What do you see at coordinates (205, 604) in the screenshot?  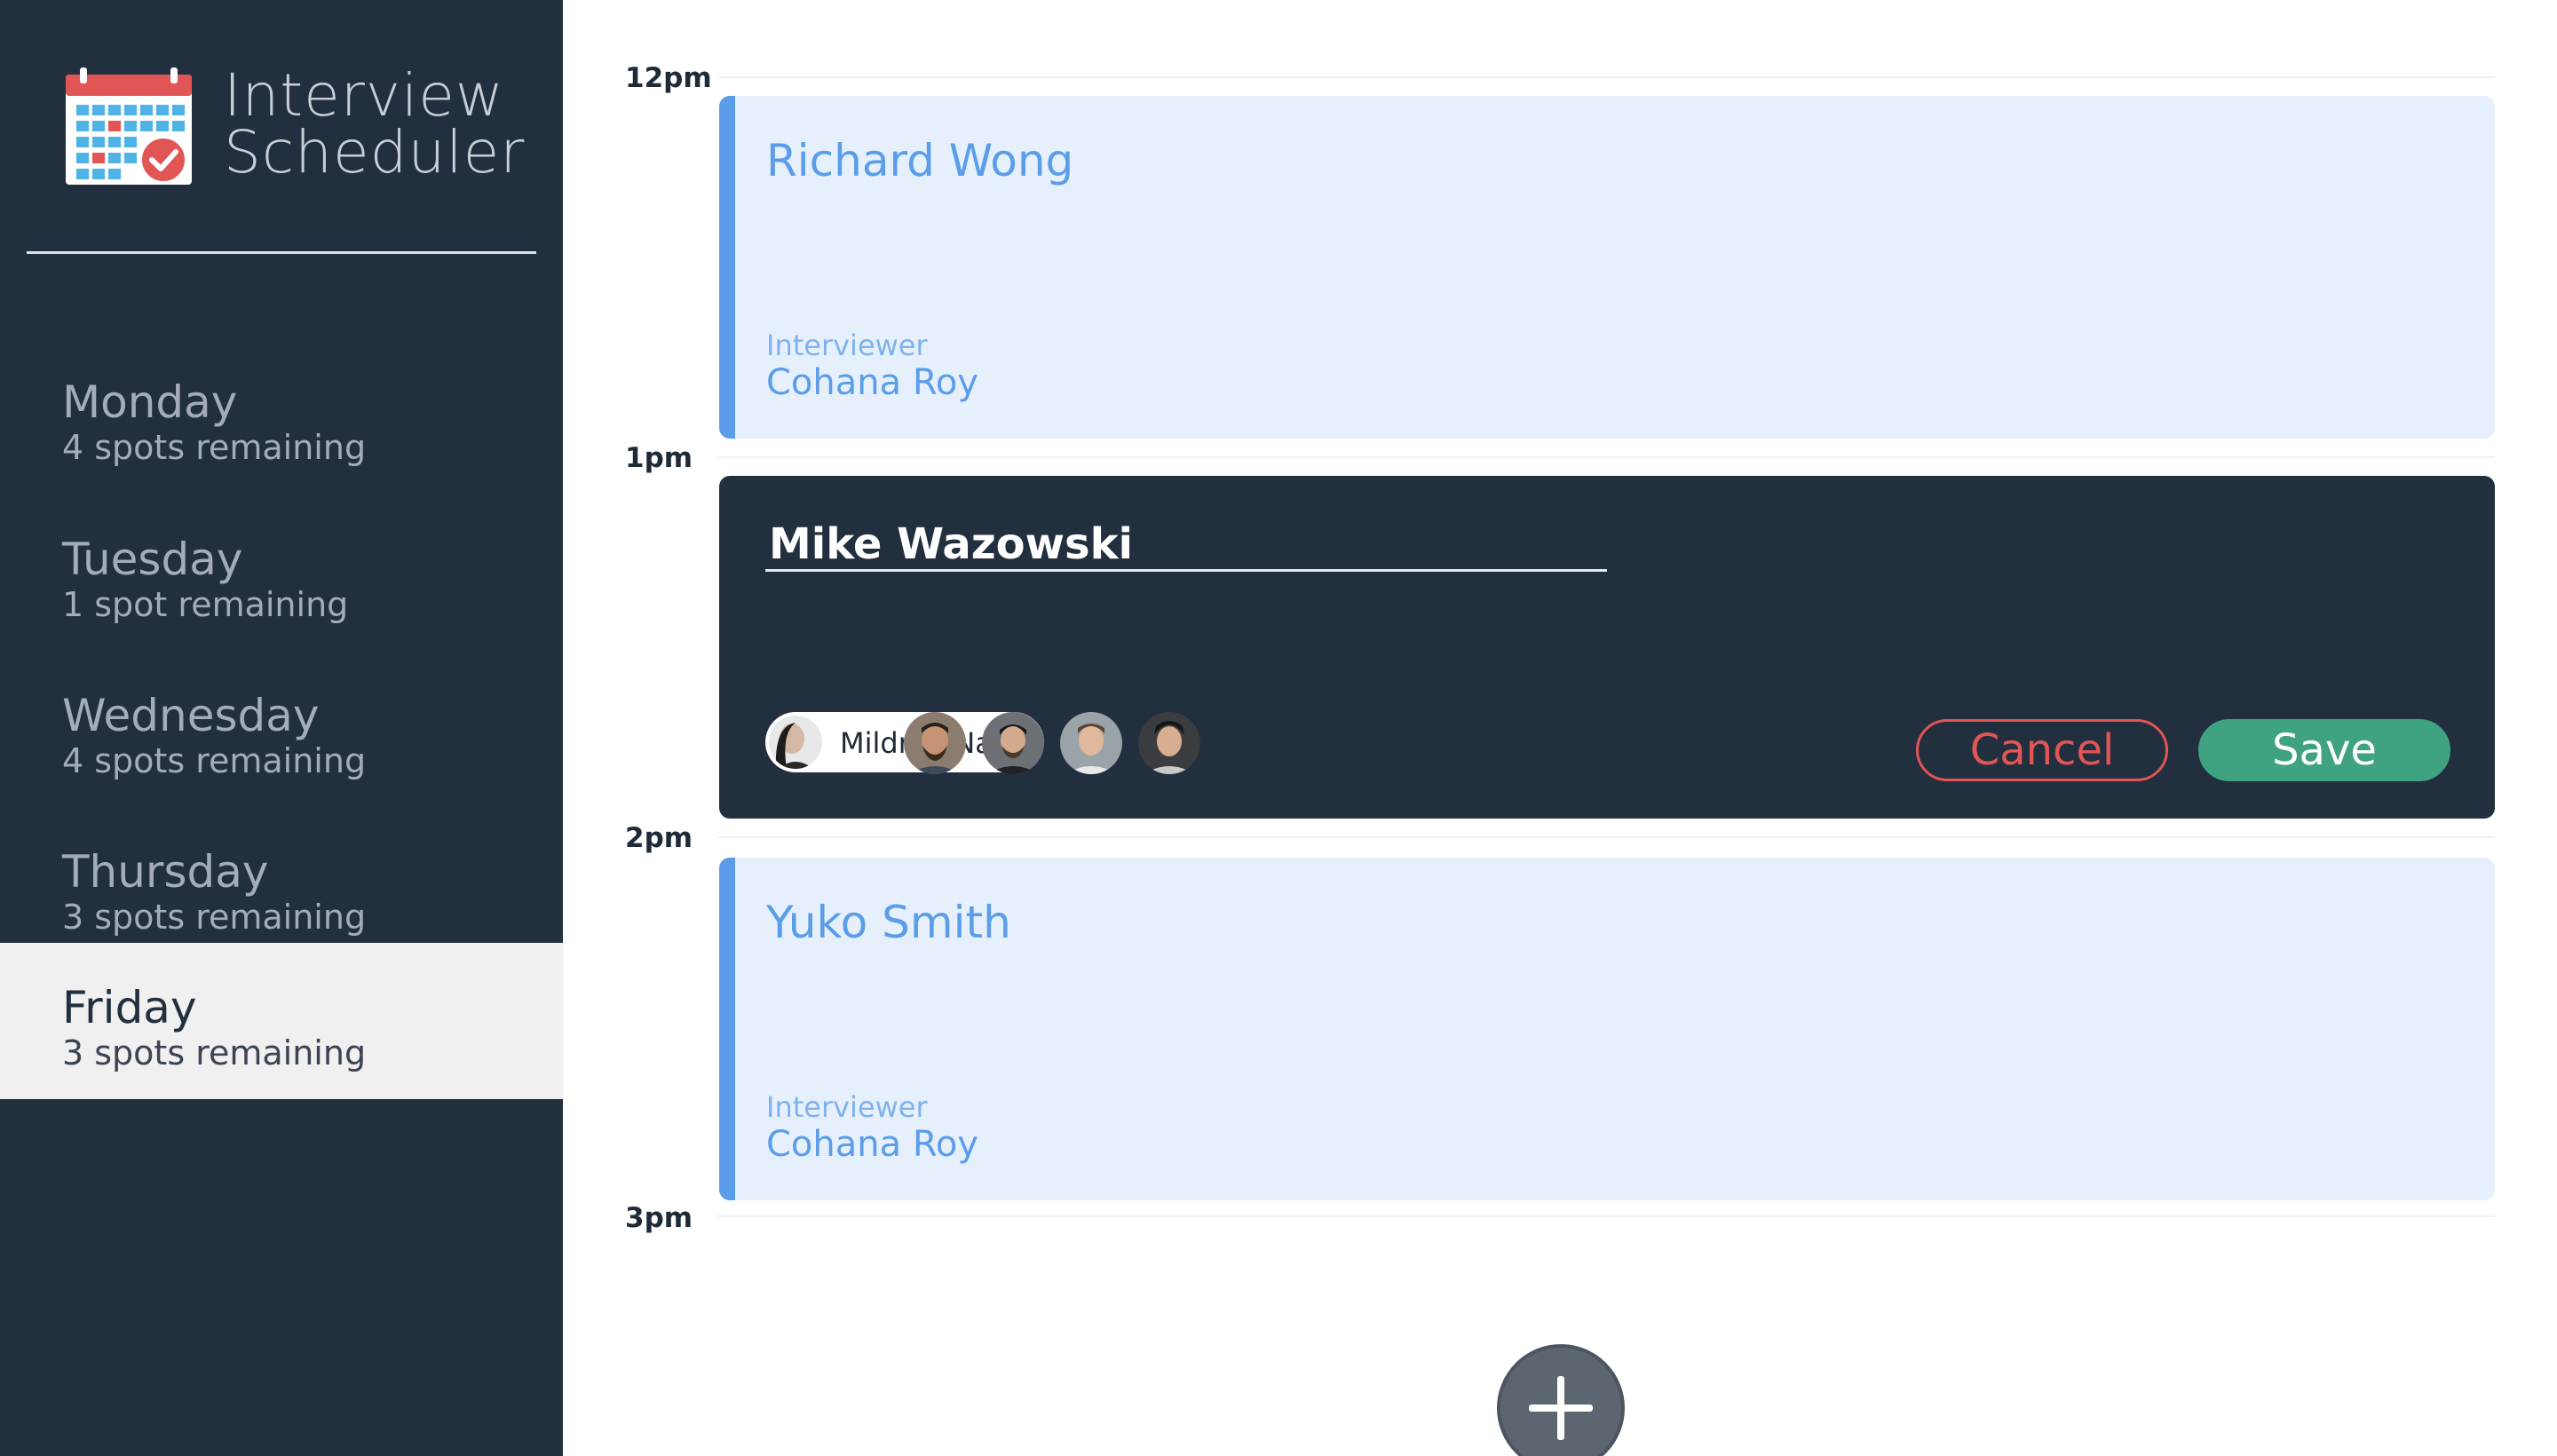 I see `day-spots: 1 spot remaining` at bounding box center [205, 604].